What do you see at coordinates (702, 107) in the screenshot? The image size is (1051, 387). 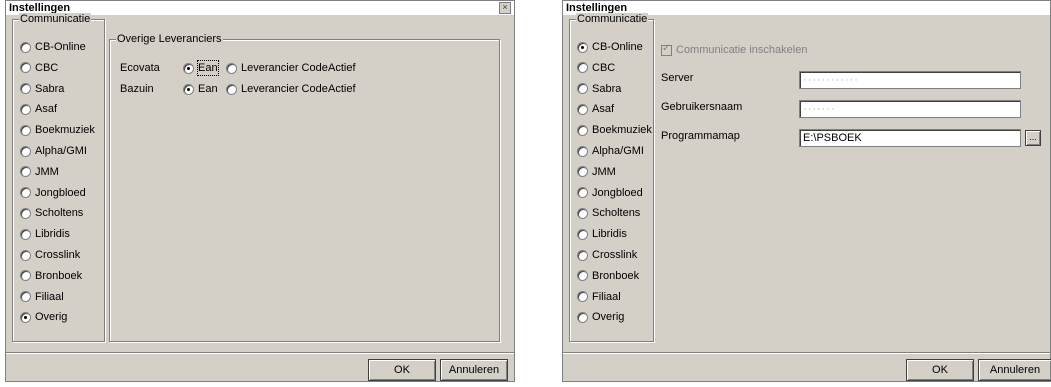 I see `username-label: Gebruikersnaam` at bounding box center [702, 107].